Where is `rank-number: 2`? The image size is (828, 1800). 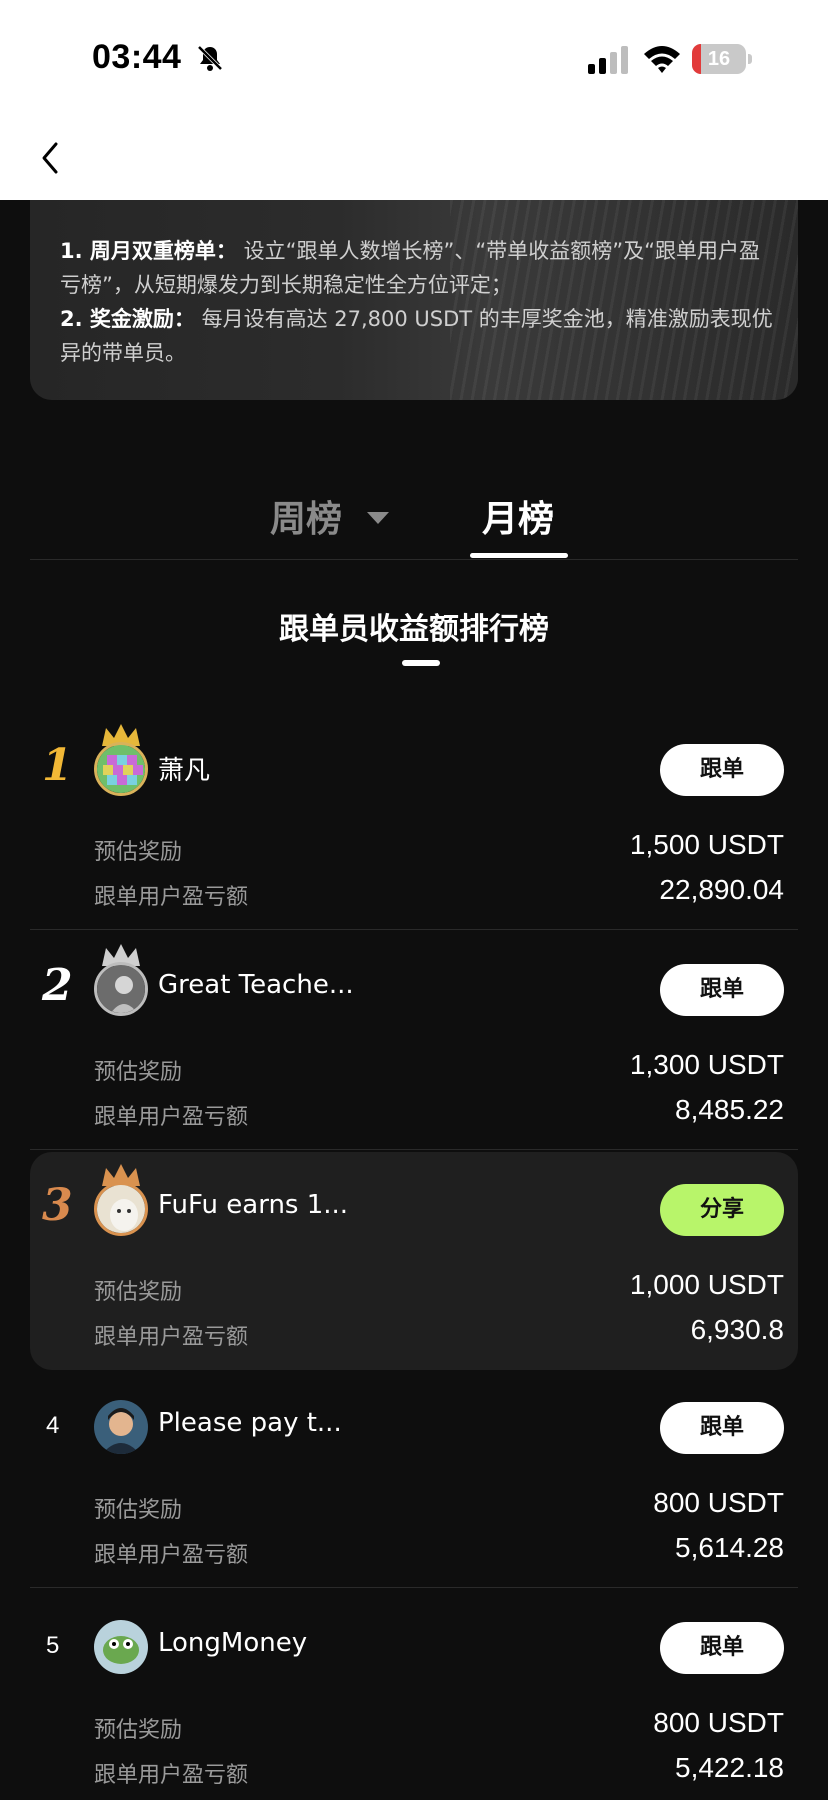 rank-number: 2 is located at coordinates (57, 985).